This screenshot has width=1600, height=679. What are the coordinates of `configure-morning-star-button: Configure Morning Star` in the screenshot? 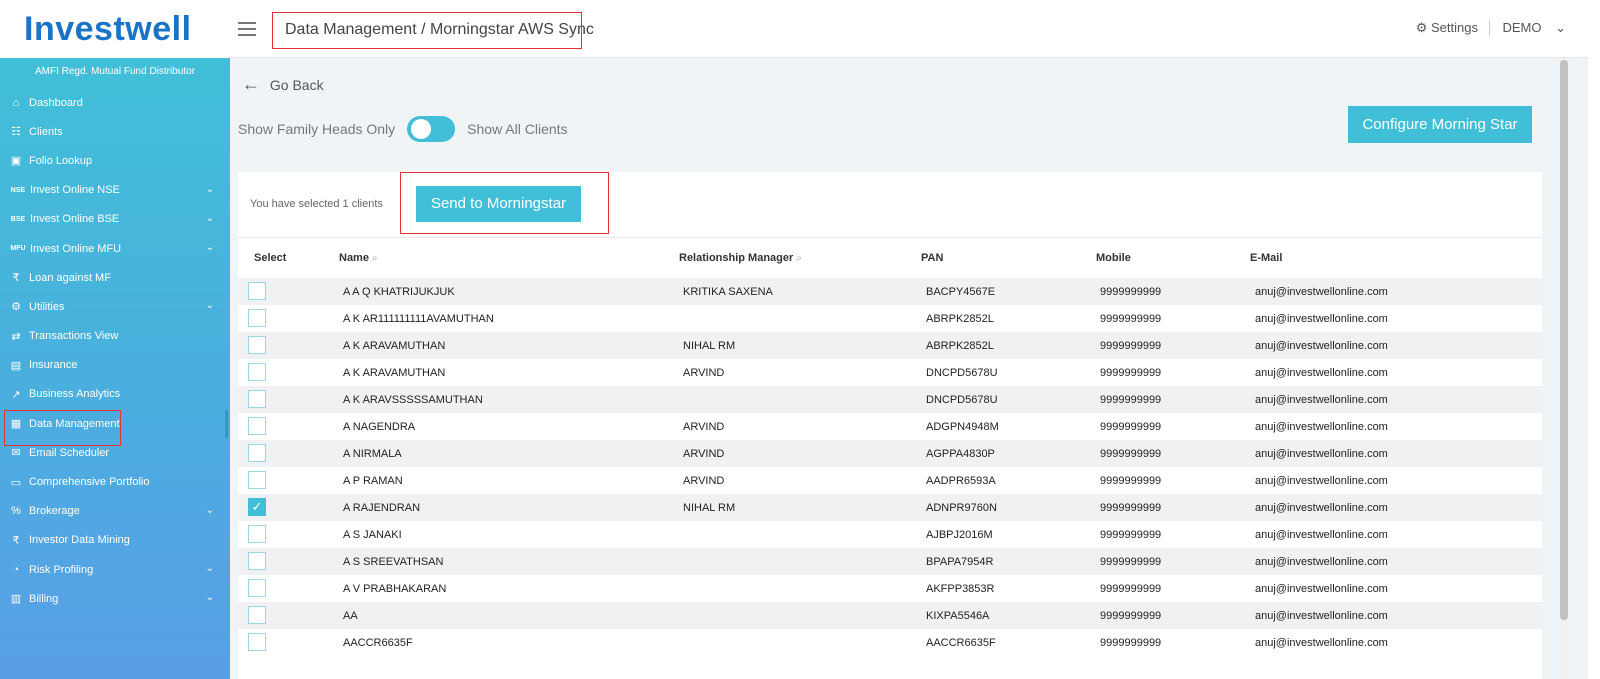 It's located at (1440, 124).